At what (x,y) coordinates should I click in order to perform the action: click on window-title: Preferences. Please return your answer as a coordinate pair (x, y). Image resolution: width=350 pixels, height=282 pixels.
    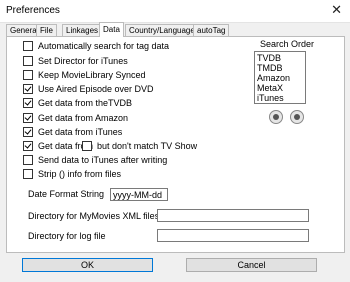
    Looking at the image, I should click on (33, 10).